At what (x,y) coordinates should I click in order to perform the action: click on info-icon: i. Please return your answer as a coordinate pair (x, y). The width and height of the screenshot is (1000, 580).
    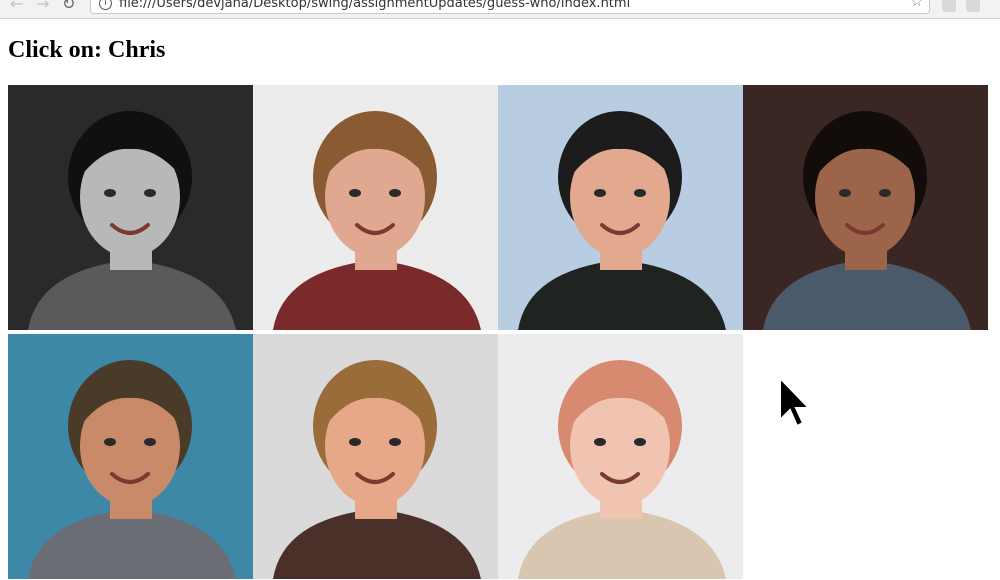
    Looking at the image, I should click on (105, 5).